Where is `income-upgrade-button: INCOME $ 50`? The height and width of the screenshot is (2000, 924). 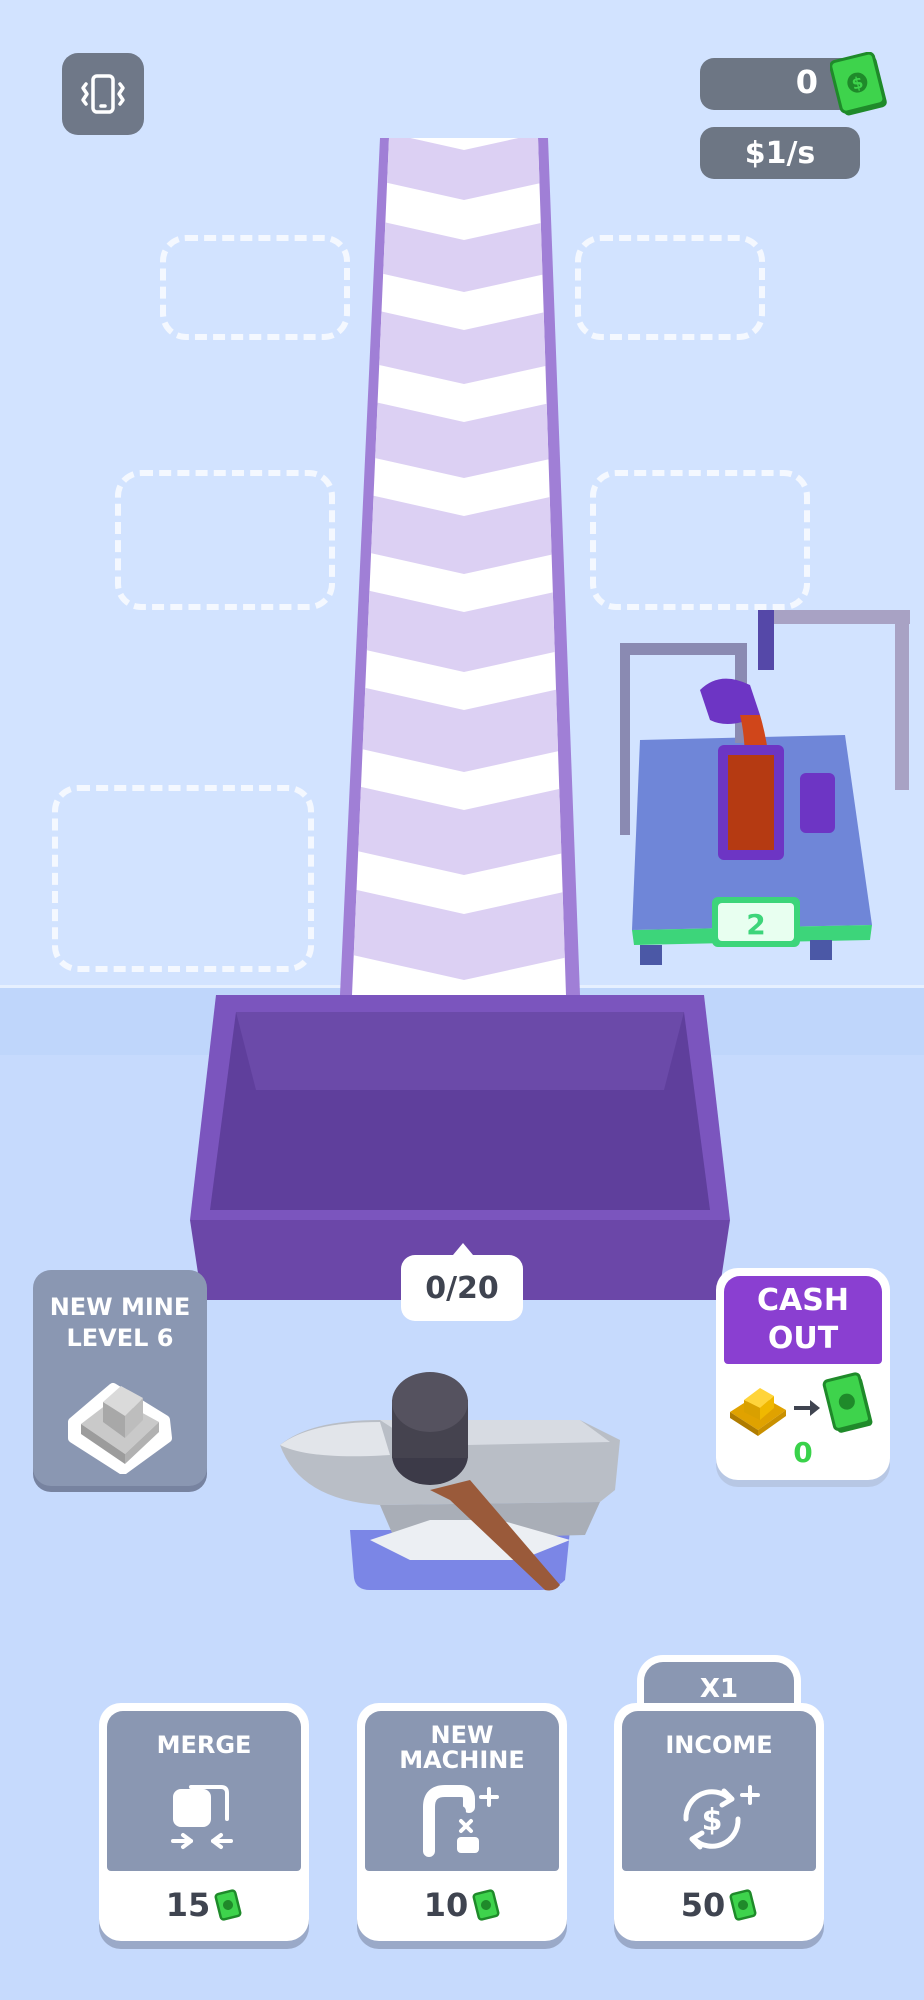
income-upgrade-button: INCOME $ 50 is located at coordinates (719, 1822).